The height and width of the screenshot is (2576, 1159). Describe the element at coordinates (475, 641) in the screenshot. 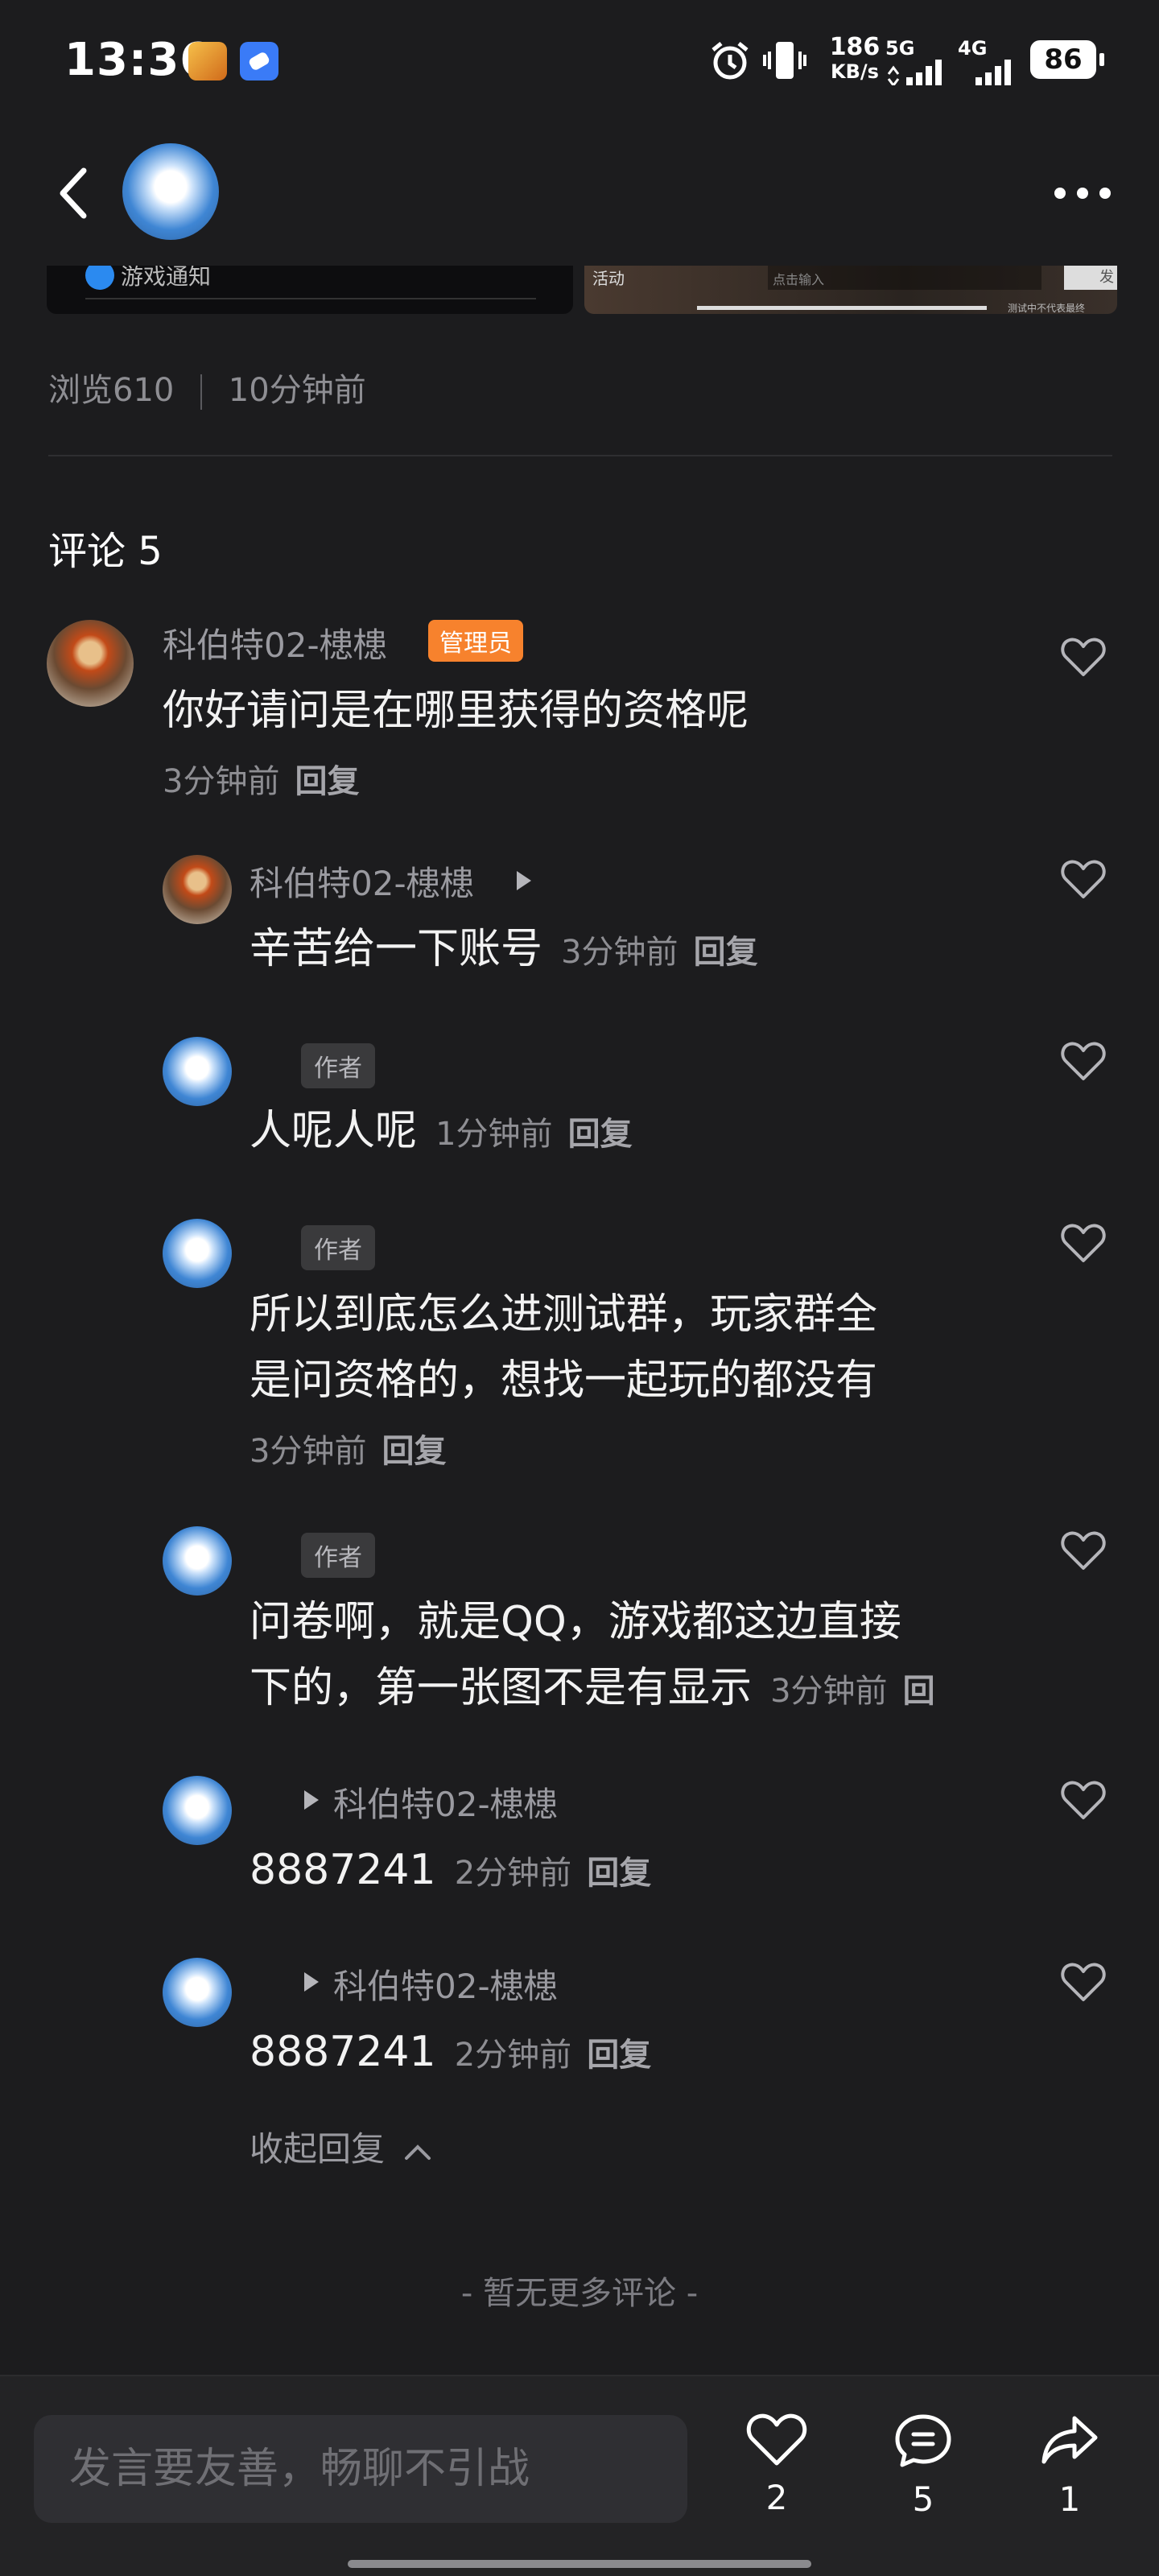

I see `admin-badge: 管理员` at that location.